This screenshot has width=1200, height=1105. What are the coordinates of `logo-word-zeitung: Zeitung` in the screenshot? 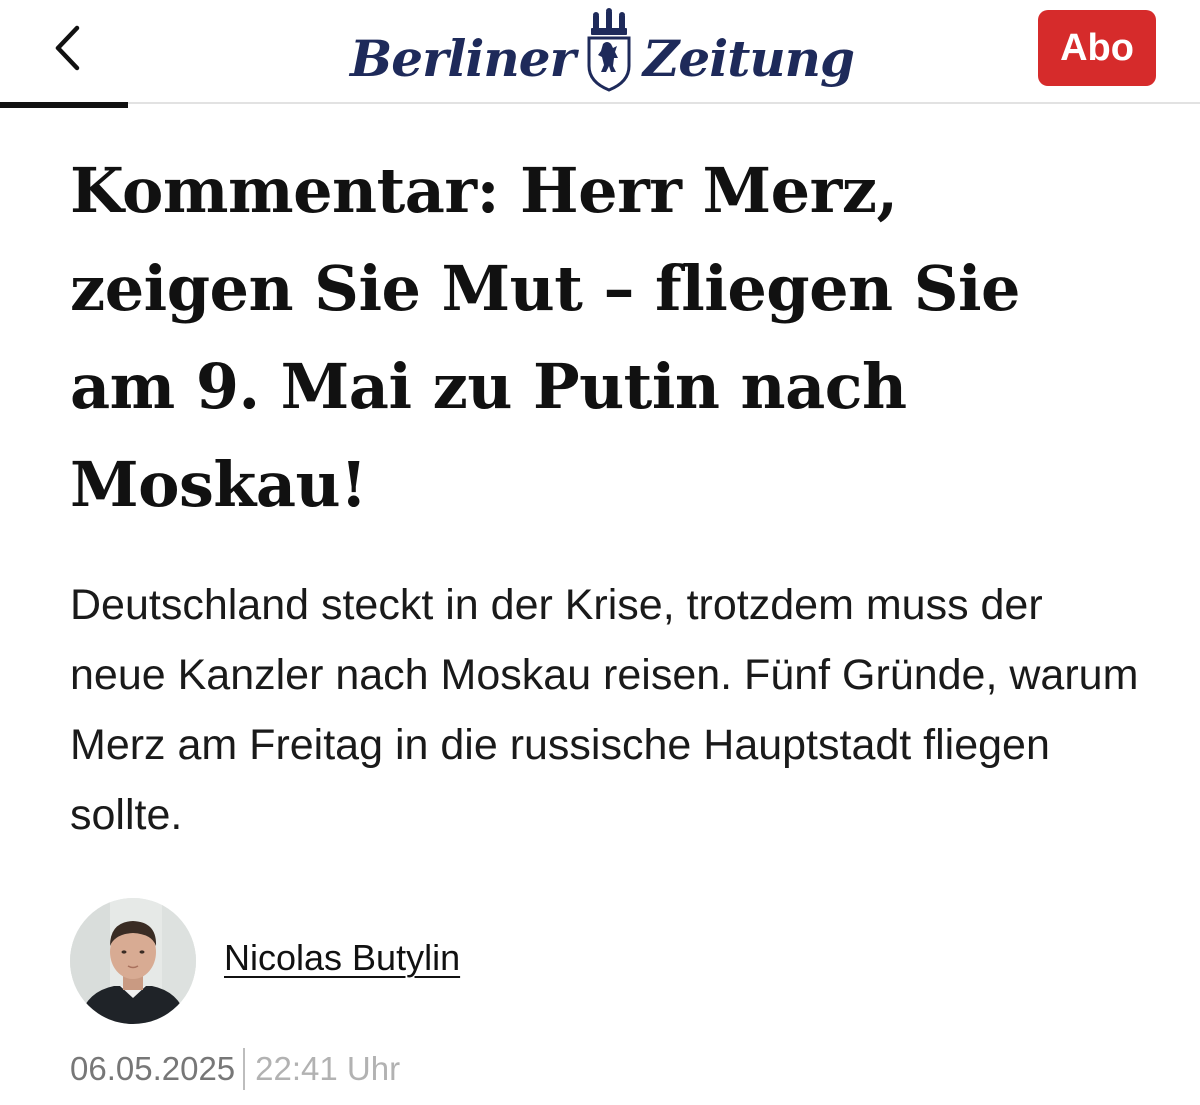 It's located at (748, 58).